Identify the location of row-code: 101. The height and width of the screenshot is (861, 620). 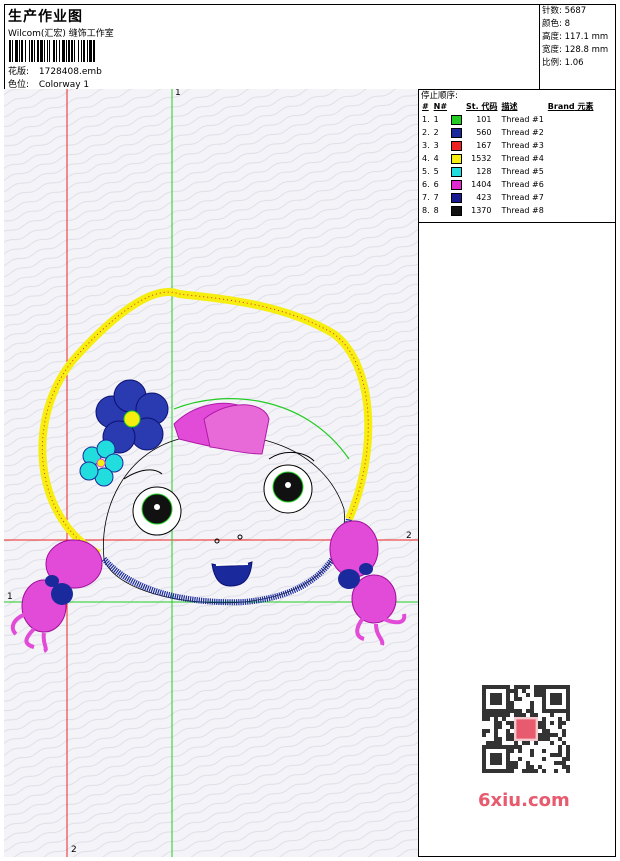
(484, 119).